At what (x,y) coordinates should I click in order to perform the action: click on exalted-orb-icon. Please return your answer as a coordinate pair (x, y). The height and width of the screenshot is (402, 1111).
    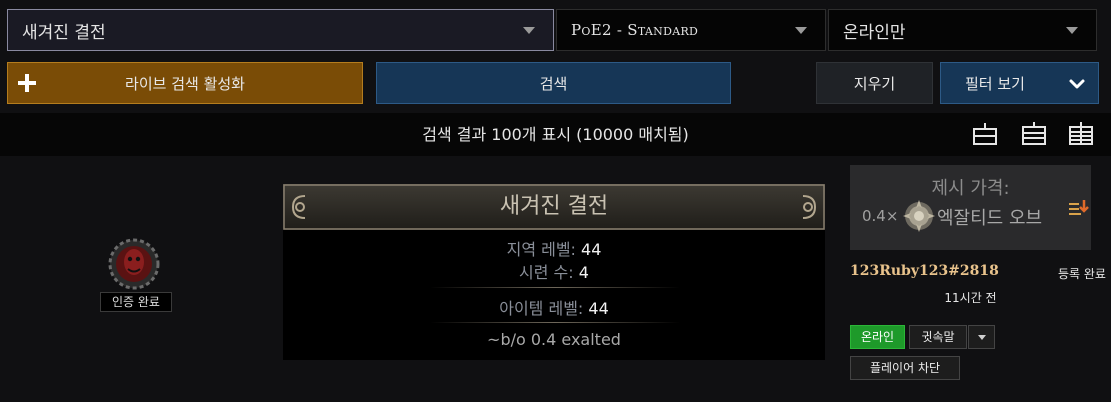
    Looking at the image, I should click on (919, 216).